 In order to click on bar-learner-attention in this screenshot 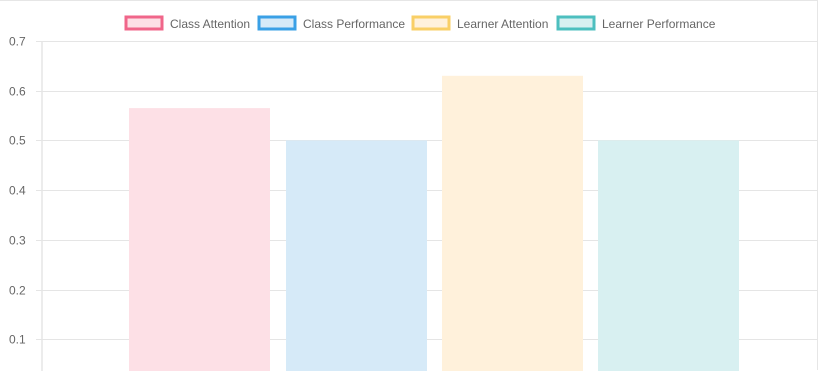, I will do `click(512, 223)`.